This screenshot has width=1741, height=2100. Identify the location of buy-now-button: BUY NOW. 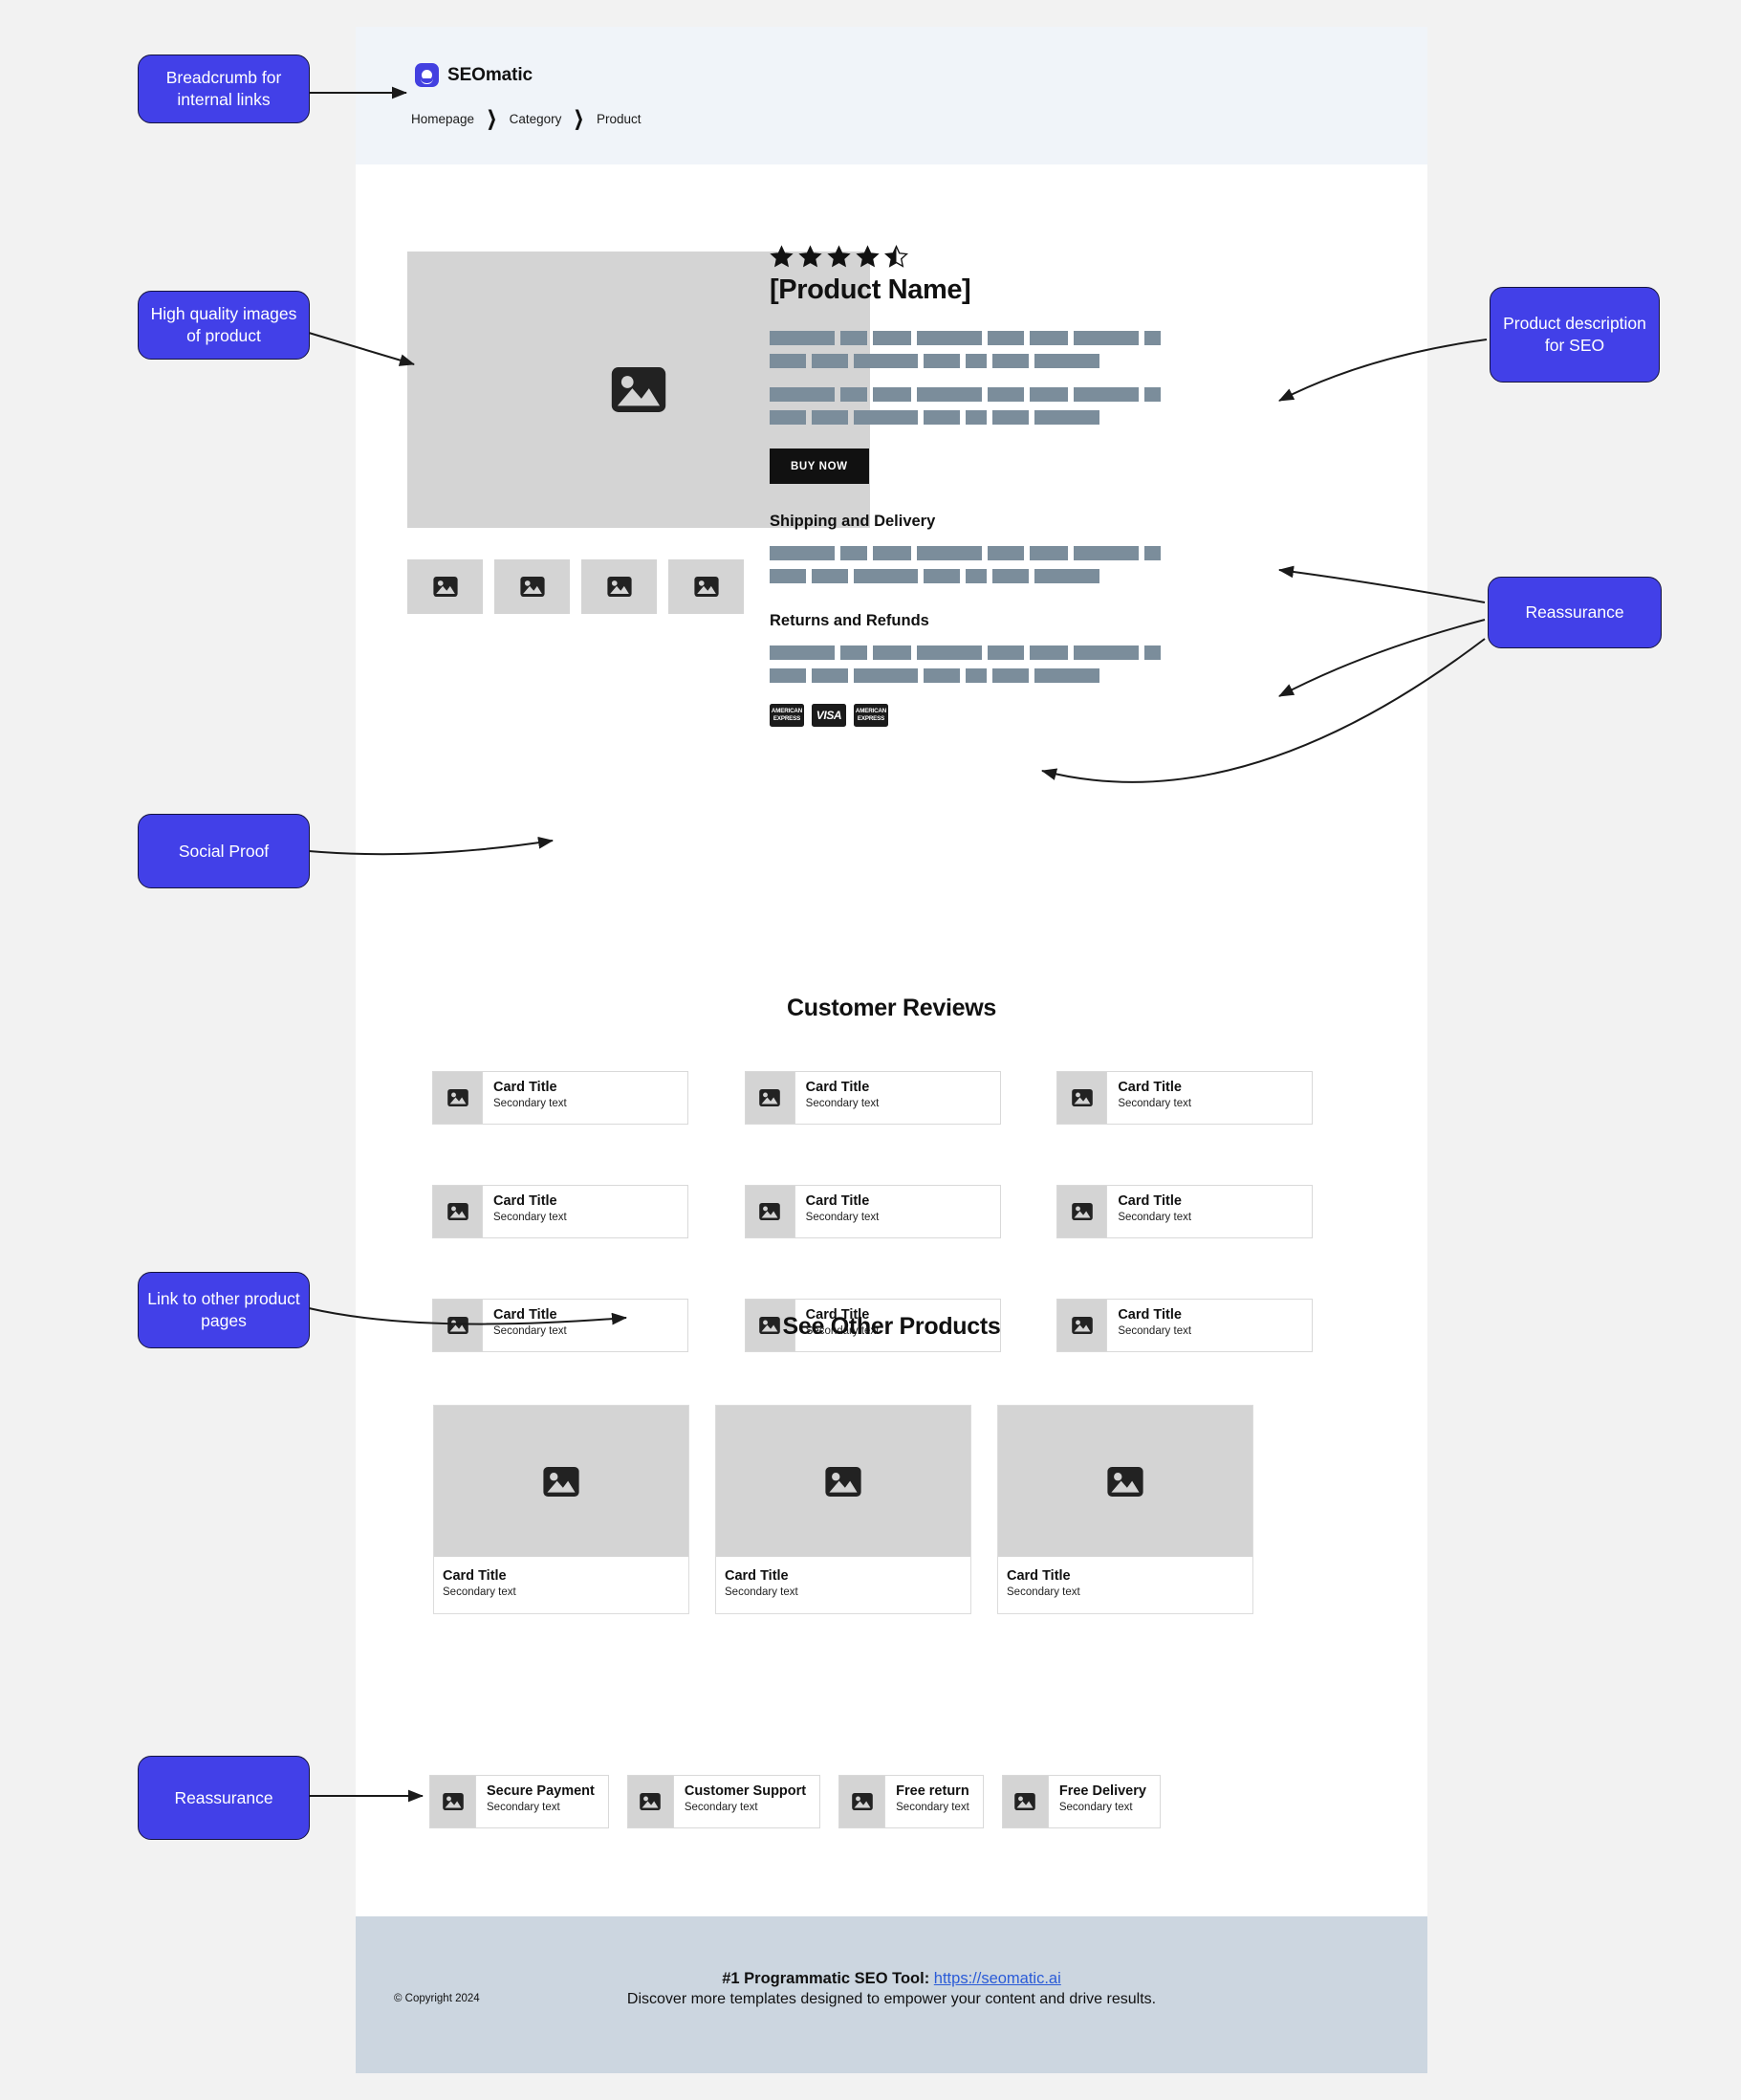
(819, 466).